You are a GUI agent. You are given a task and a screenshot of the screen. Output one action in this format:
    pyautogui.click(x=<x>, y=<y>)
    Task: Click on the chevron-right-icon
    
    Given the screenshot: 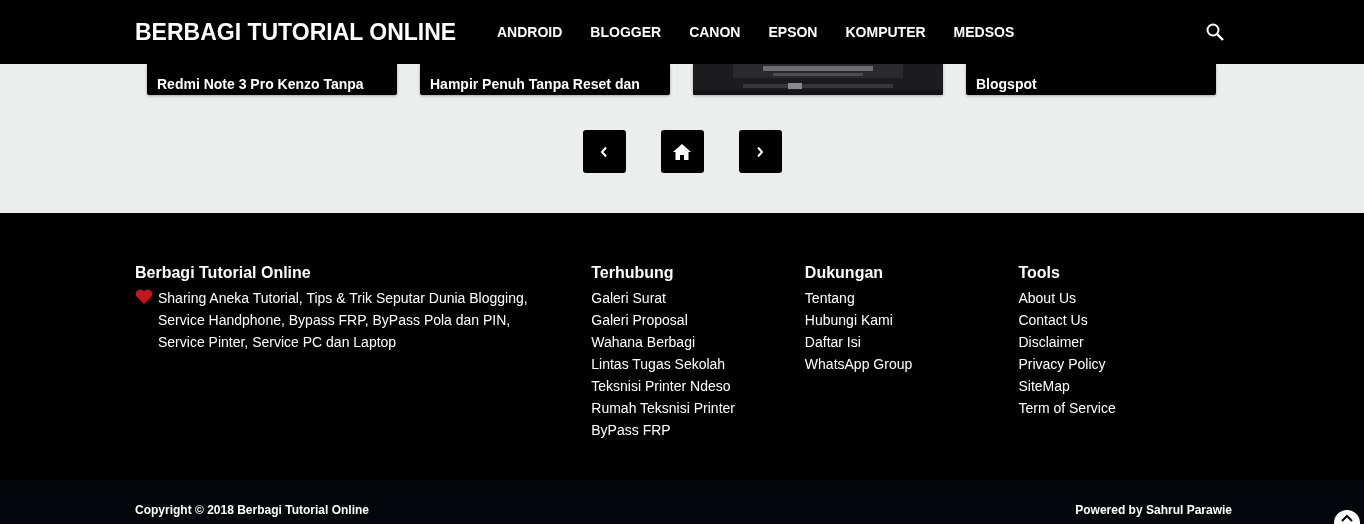 What is the action you would take?
    pyautogui.click(x=760, y=151)
    